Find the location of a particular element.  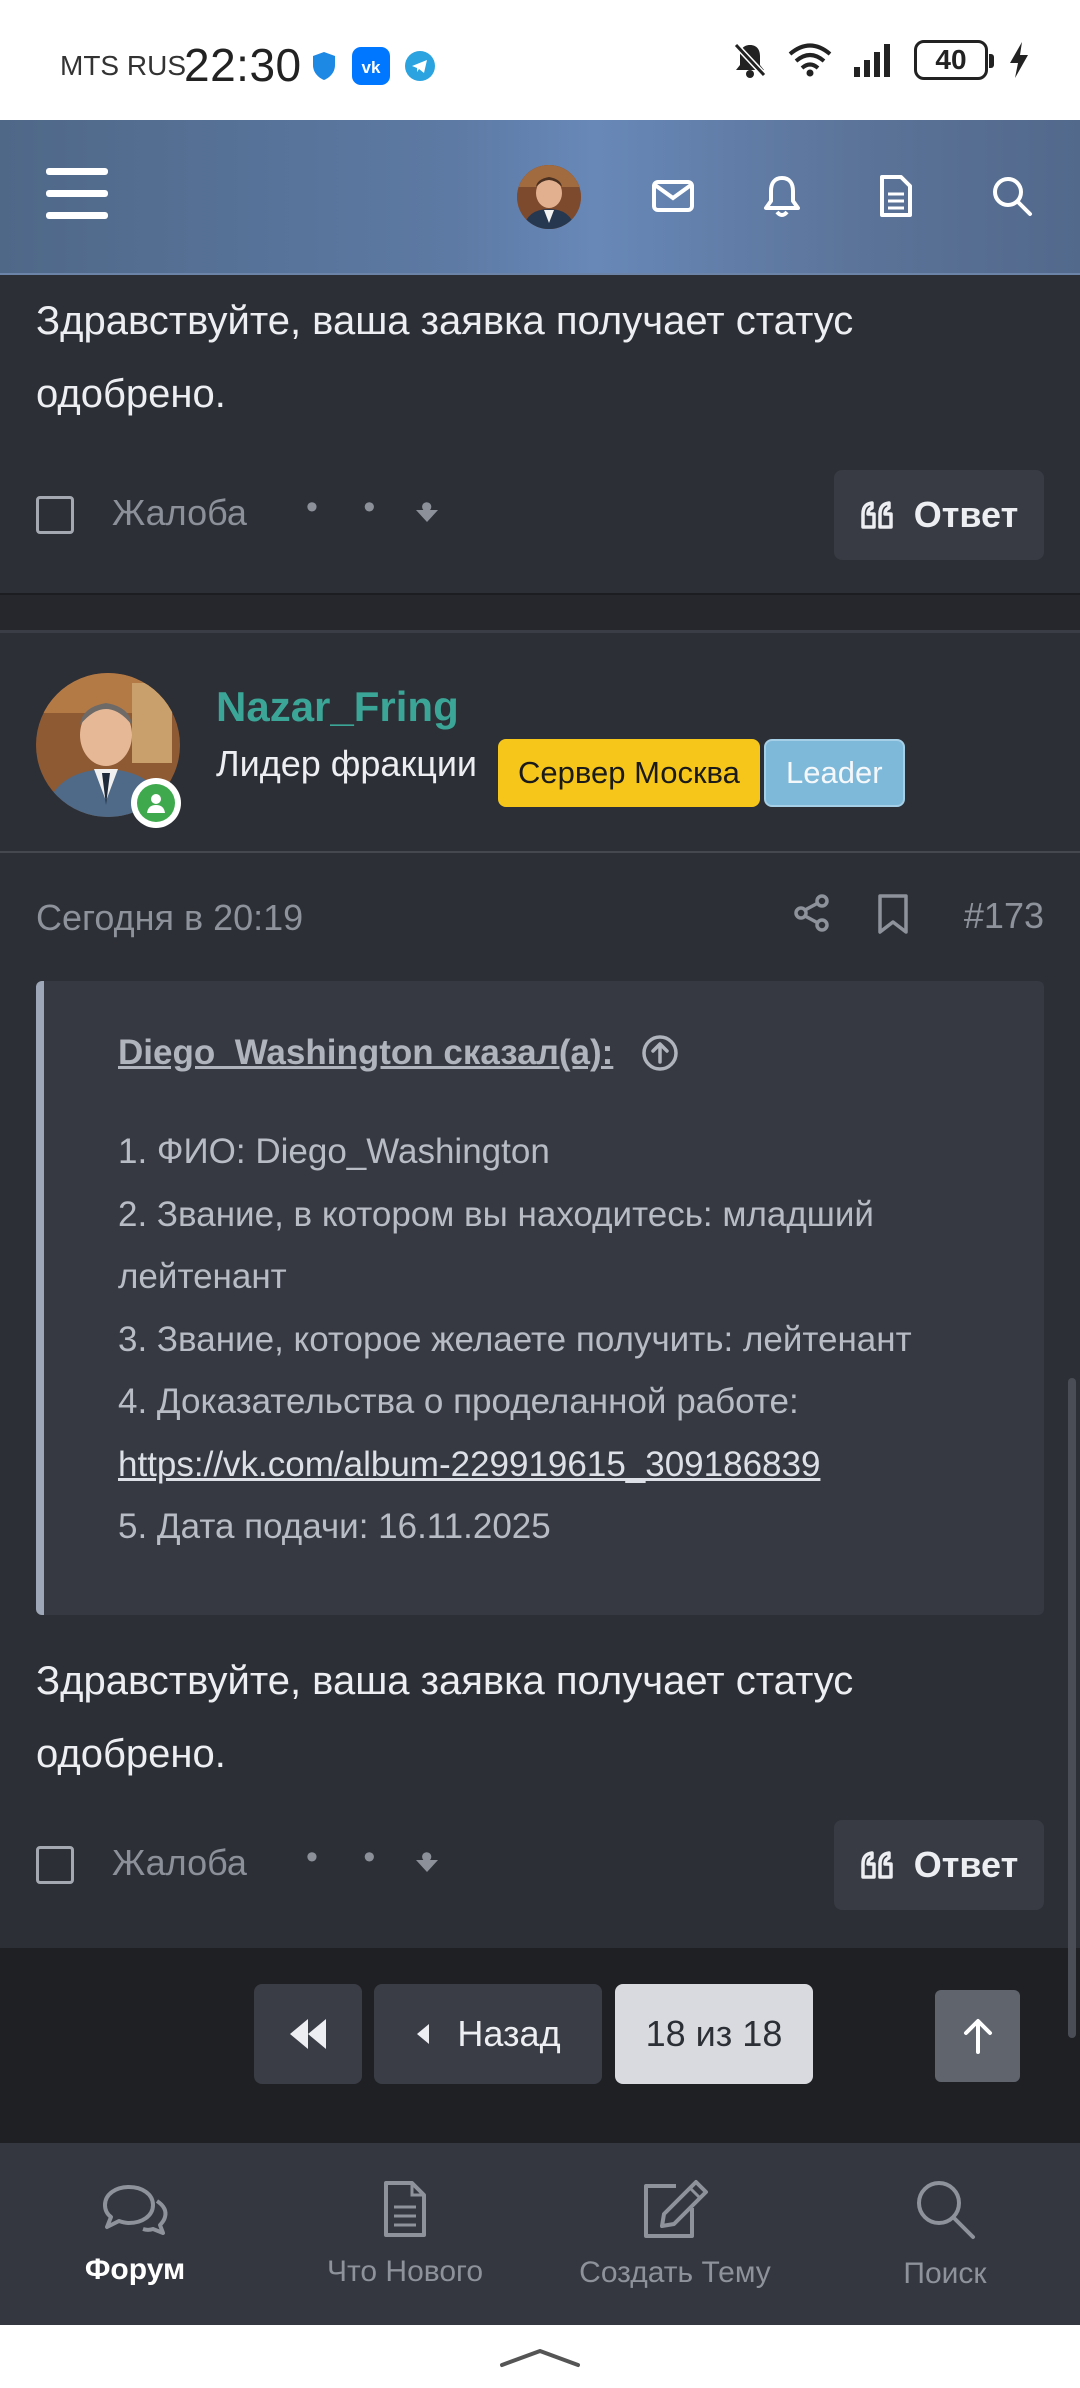

post-separator is located at coordinates (540, 614).